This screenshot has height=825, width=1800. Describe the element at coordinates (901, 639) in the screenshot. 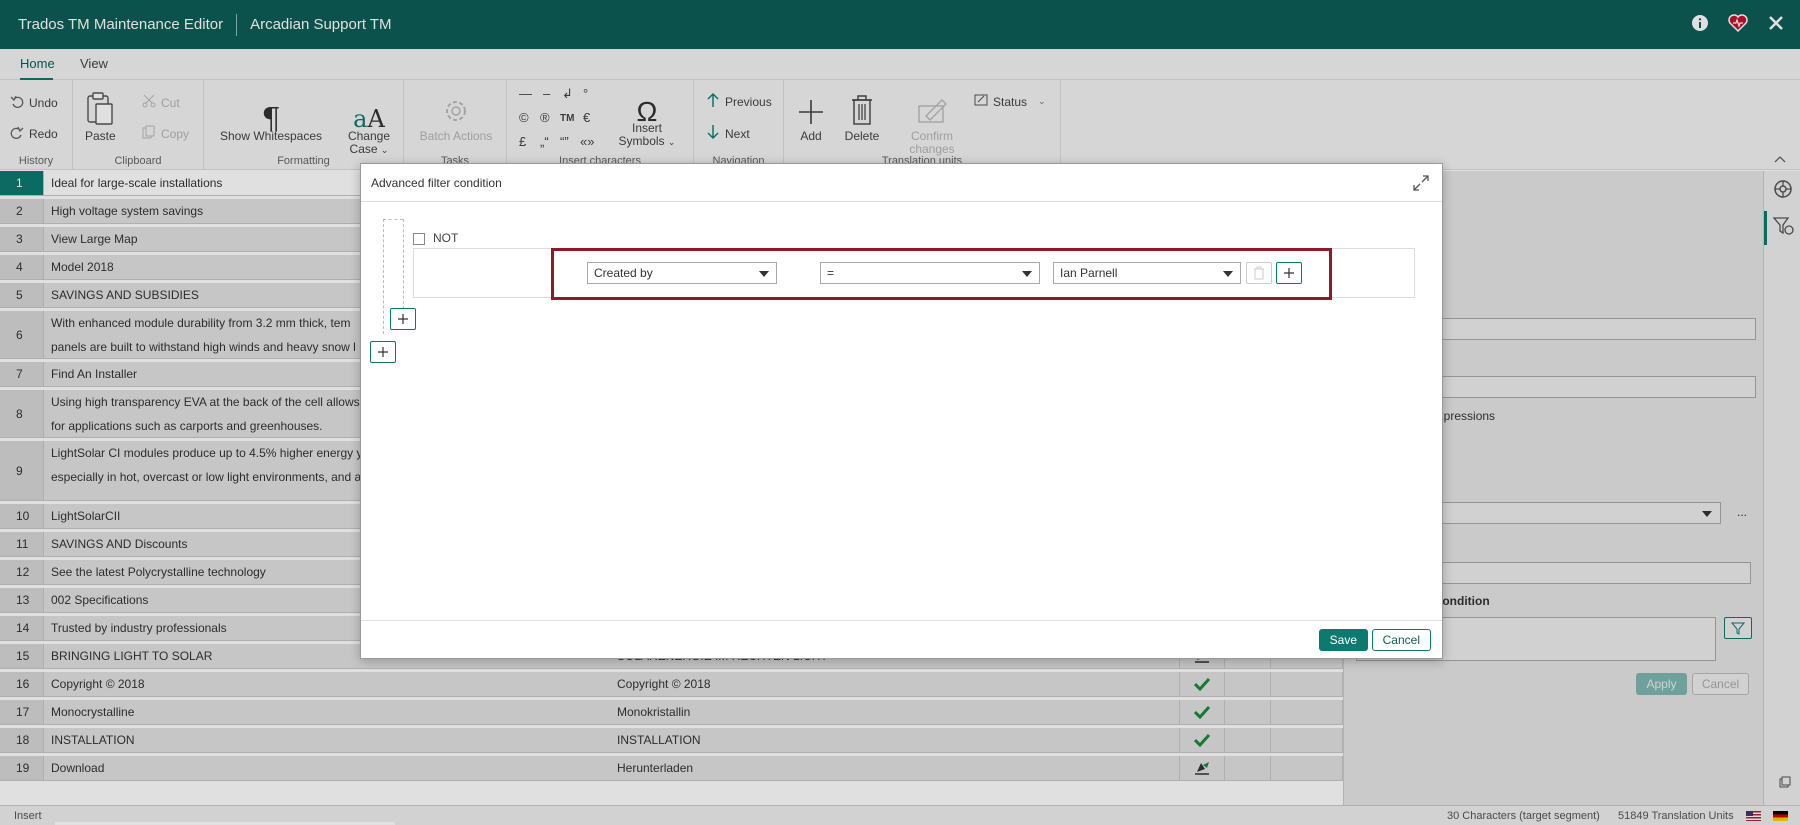

I see `dialog-footer: Save Cancel` at that location.